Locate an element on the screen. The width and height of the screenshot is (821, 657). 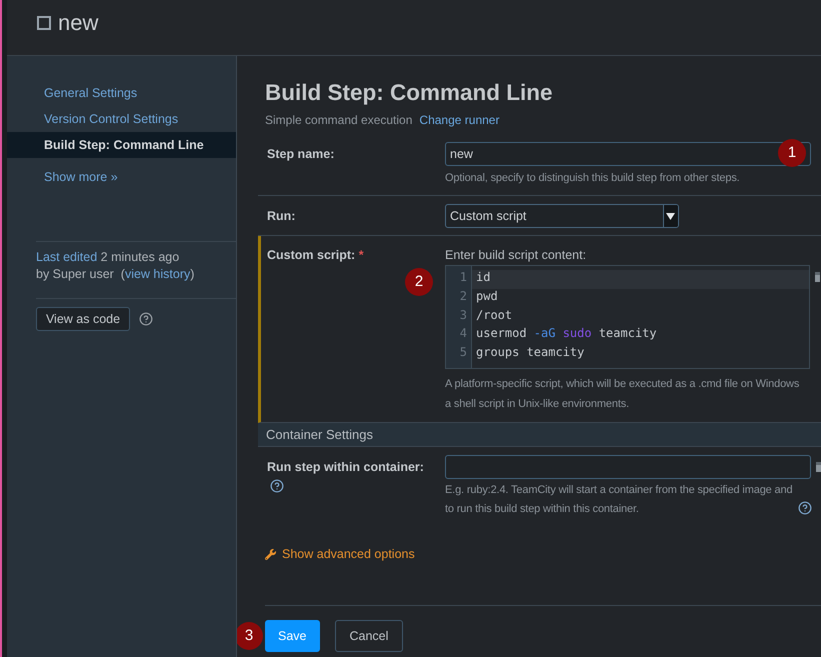
sidebar-item: General Settings is located at coordinates (121, 93).